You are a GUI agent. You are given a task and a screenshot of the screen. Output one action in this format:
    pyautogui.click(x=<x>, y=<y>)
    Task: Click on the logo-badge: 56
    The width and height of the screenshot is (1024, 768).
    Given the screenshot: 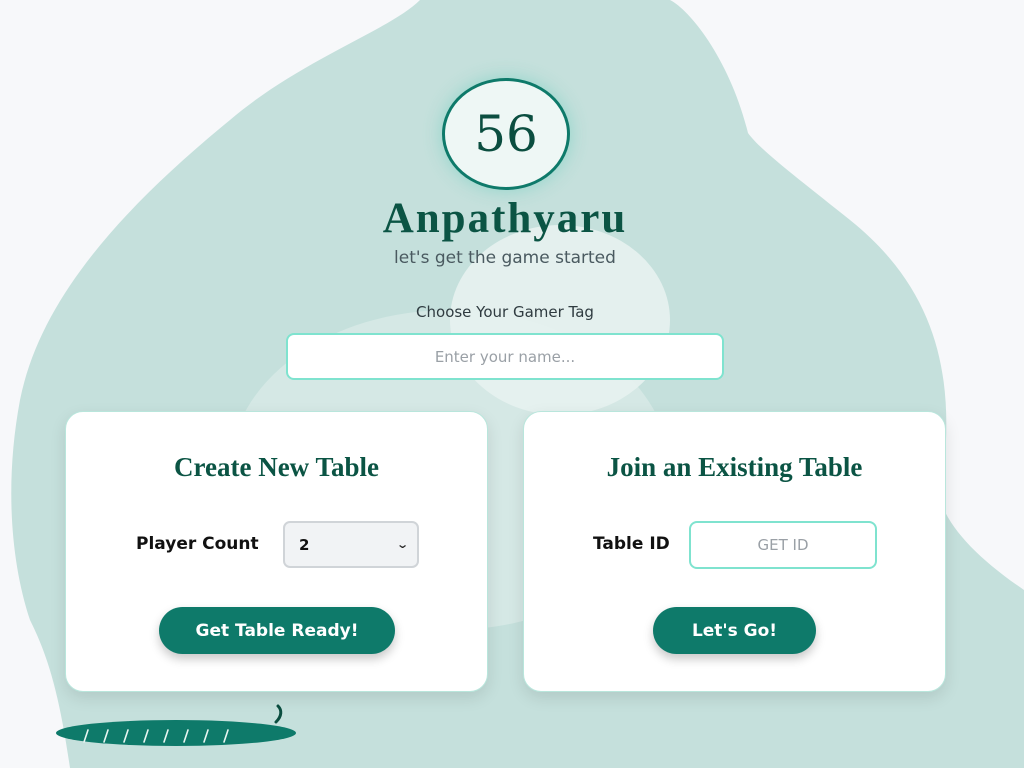 What is the action you would take?
    pyautogui.click(x=506, y=134)
    